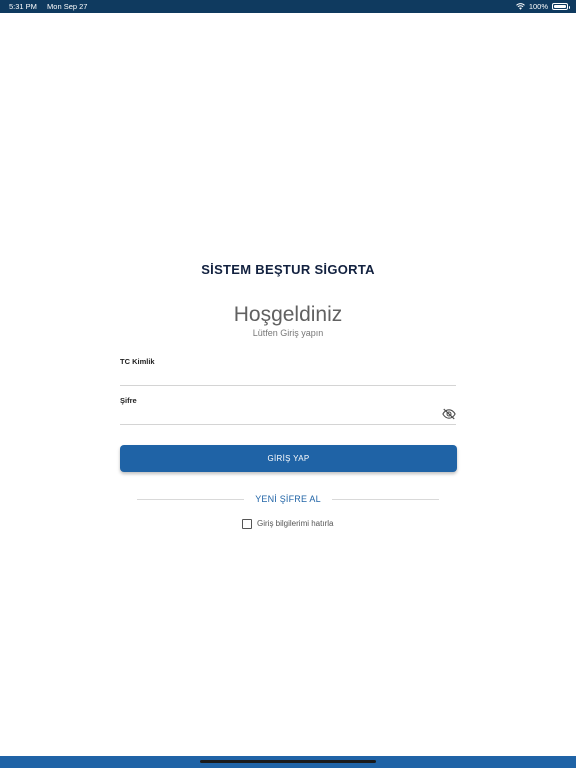 The width and height of the screenshot is (576, 768). I want to click on divider-left, so click(190, 499).